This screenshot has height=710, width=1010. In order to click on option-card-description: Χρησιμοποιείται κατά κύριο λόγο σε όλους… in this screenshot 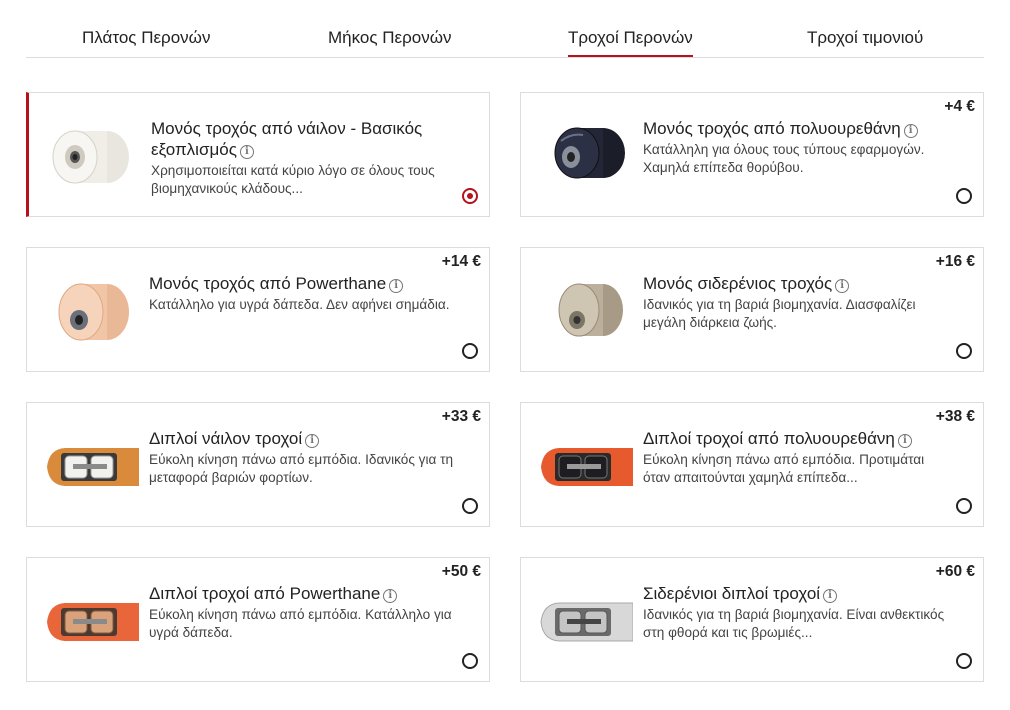, I will do `click(293, 179)`.